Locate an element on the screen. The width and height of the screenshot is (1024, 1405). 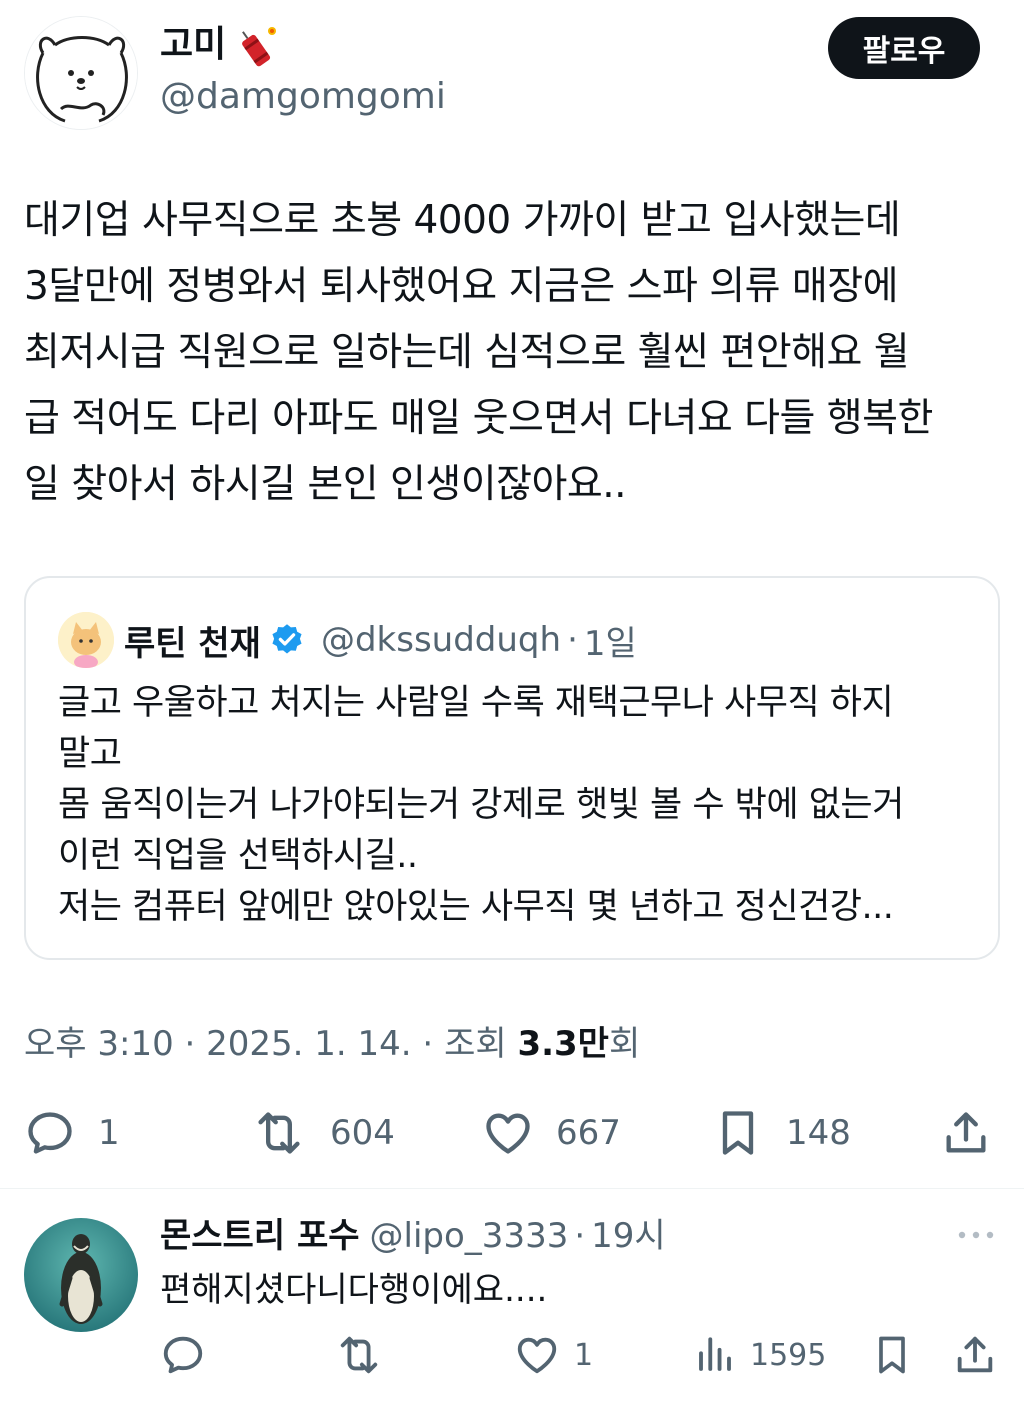
tweet-actions-bar: 1 604 667 148 is located at coordinates (512, 1133).